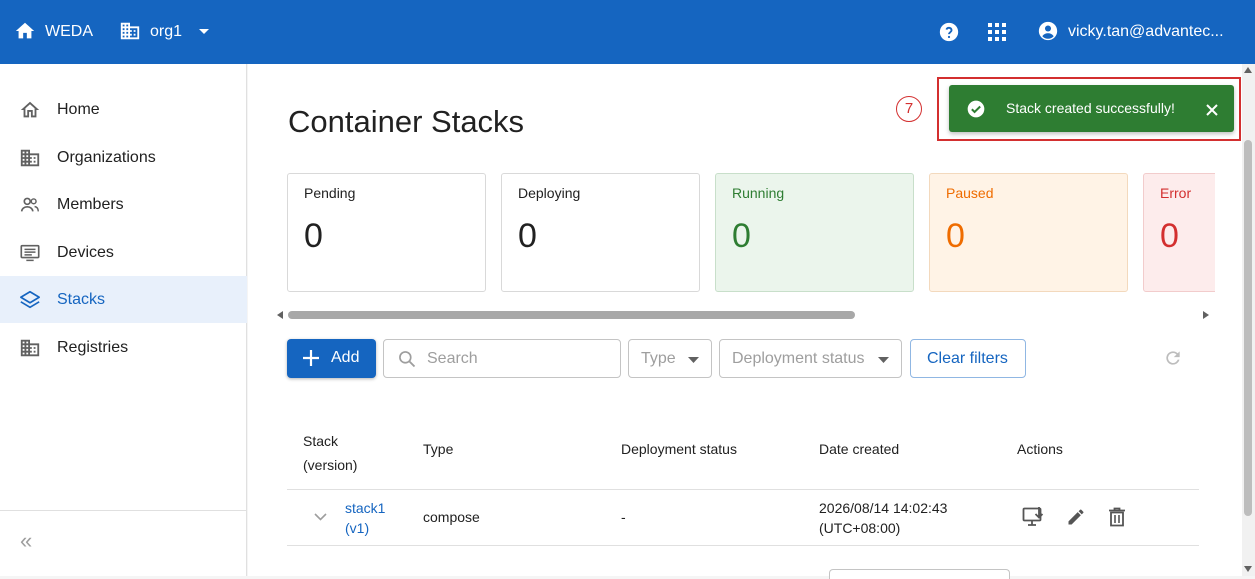  I want to click on scroll-right-arrow, so click(1206, 315).